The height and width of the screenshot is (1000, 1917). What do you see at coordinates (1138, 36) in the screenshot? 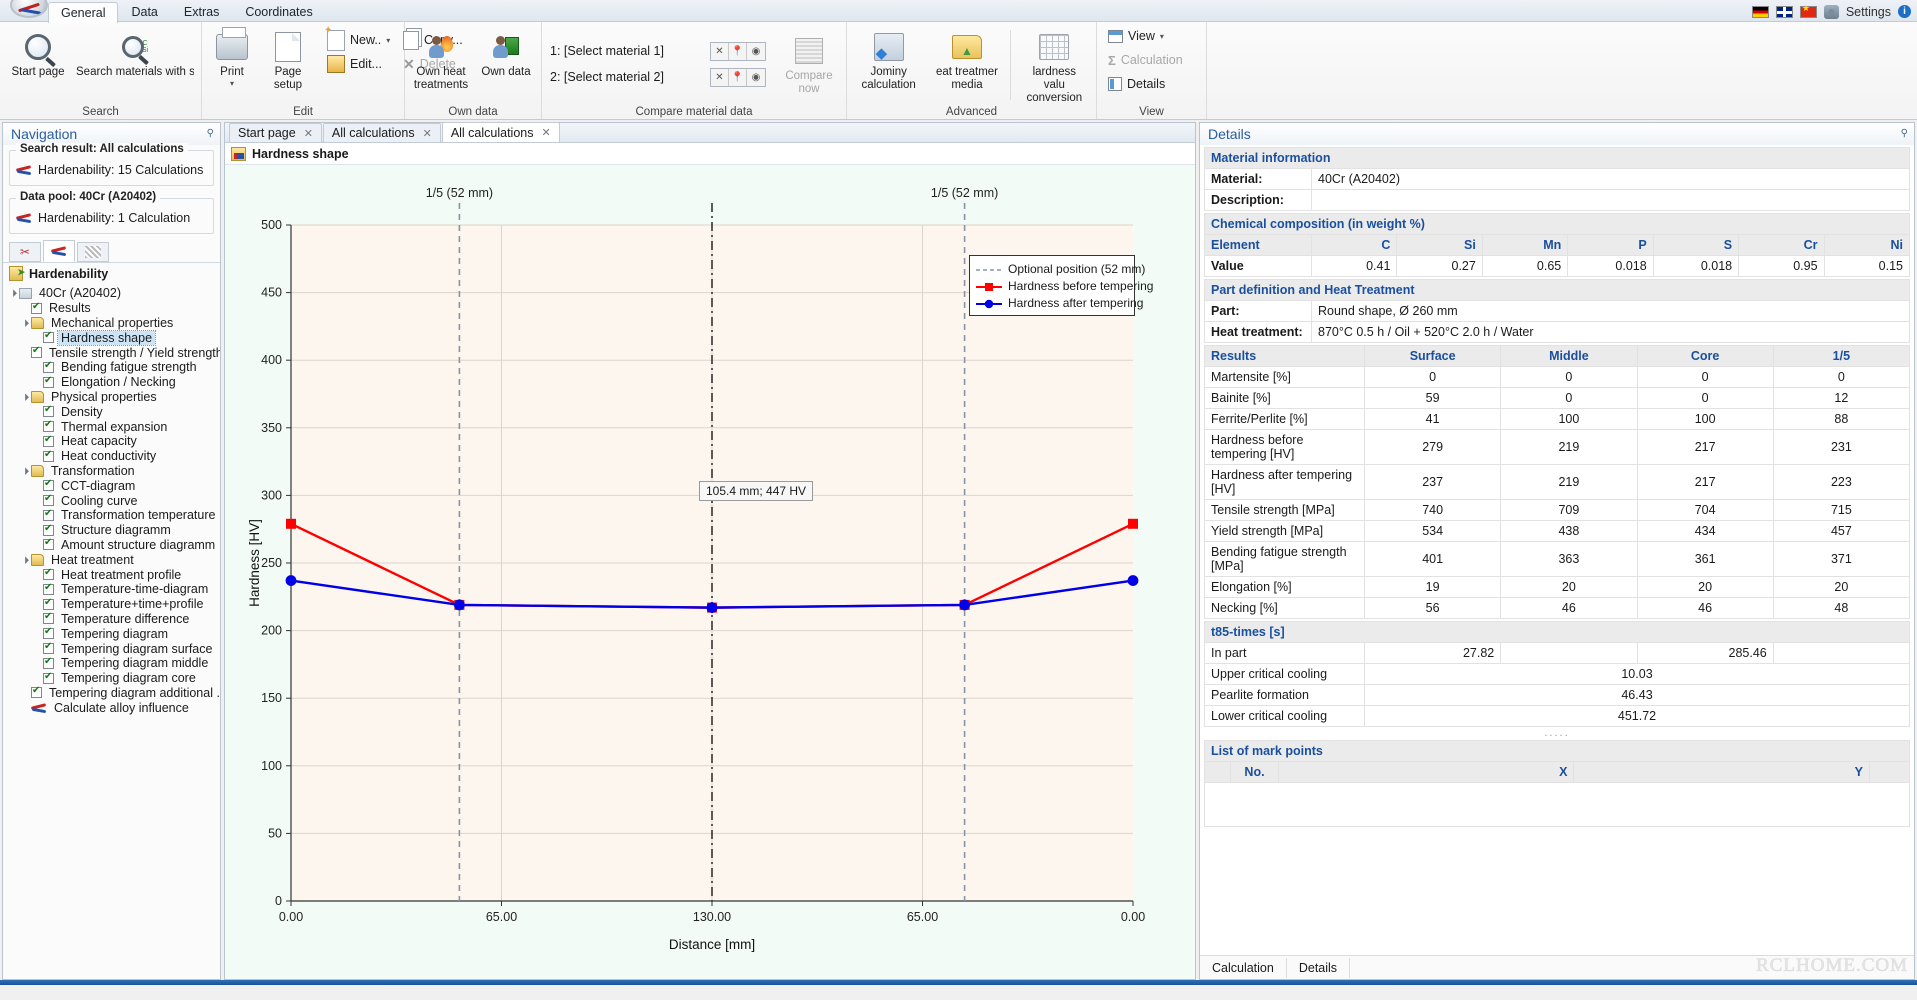
I see `view-button: View ▾` at bounding box center [1138, 36].